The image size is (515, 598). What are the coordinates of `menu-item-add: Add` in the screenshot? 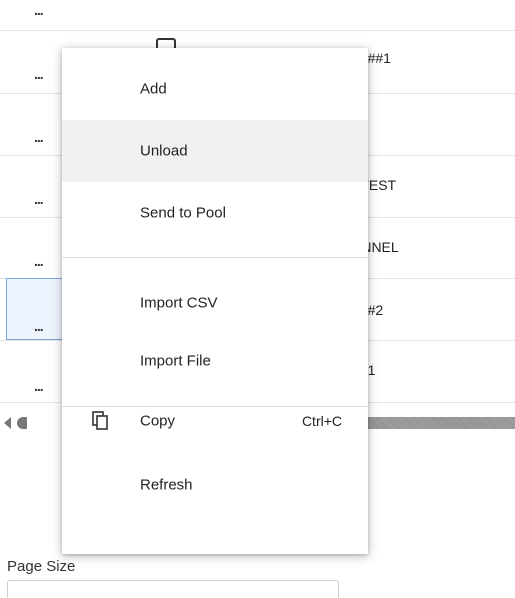 It's located at (215, 89).